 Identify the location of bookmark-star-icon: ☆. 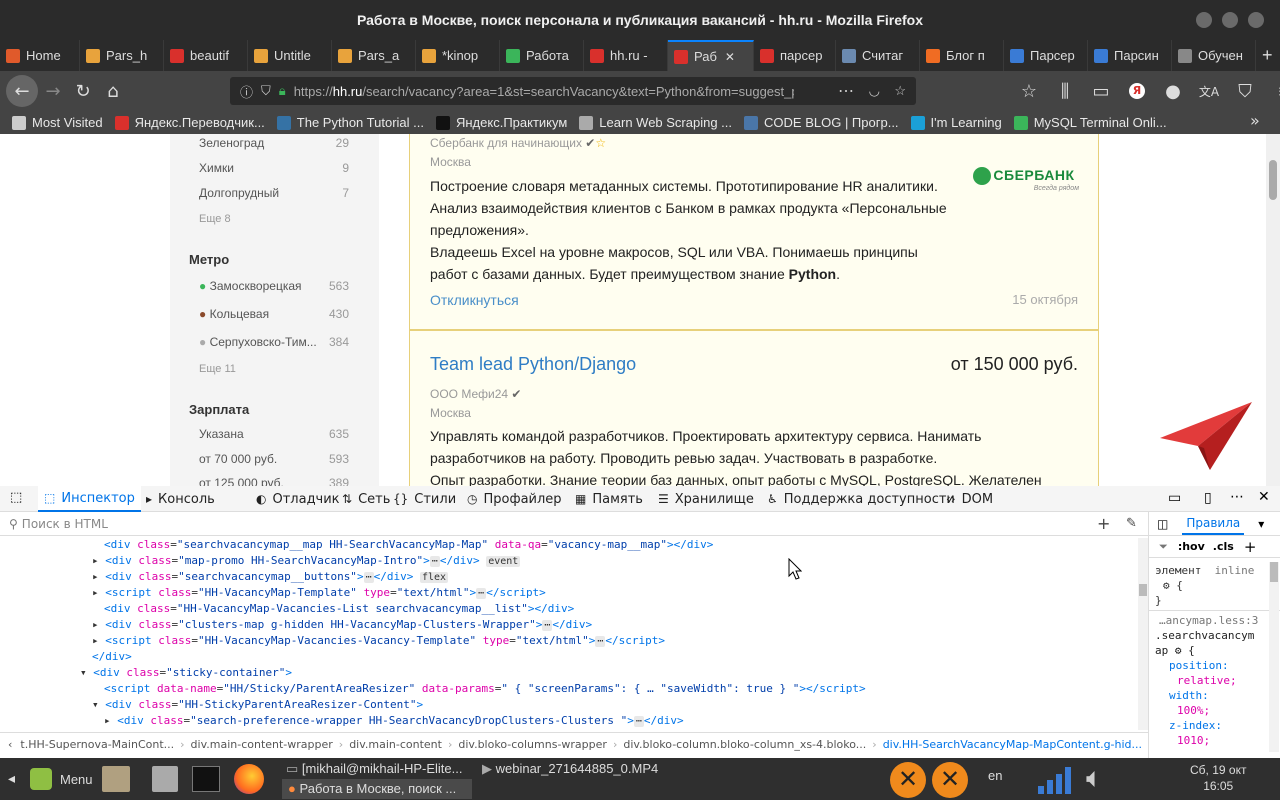
(900, 91).